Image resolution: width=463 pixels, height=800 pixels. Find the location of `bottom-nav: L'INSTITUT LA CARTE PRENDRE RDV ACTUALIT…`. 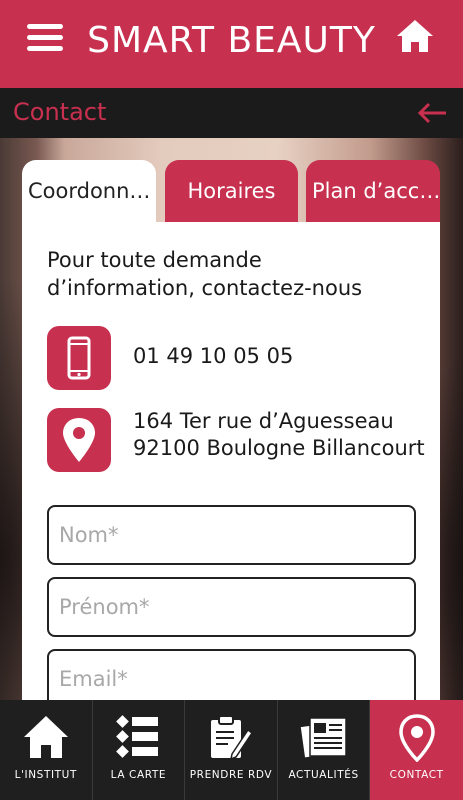

bottom-nav: L'INSTITUT LA CARTE PRENDRE RDV ACTUALIT… is located at coordinates (231, 750).